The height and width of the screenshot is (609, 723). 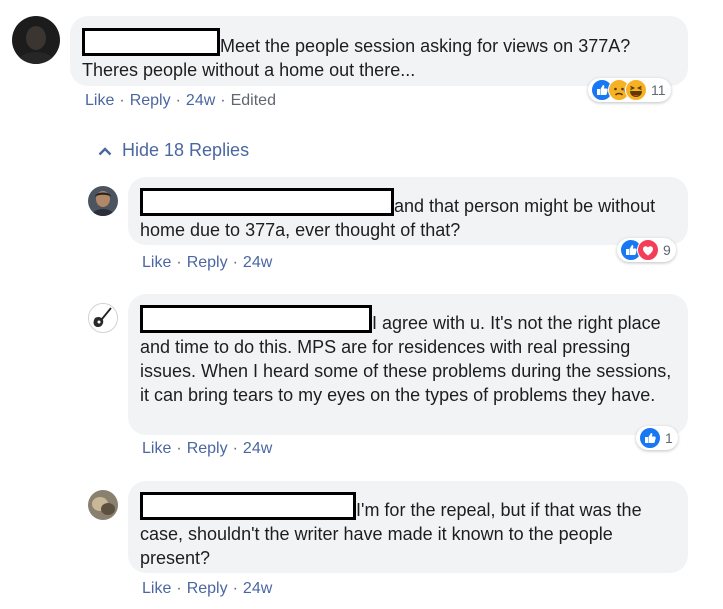 What do you see at coordinates (669, 438) in the screenshot?
I see `reaction-count: 1` at bounding box center [669, 438].